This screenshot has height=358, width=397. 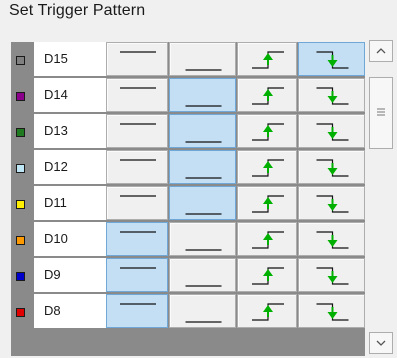 I want to click on scroll-up-button, so click(x=381, y=51).